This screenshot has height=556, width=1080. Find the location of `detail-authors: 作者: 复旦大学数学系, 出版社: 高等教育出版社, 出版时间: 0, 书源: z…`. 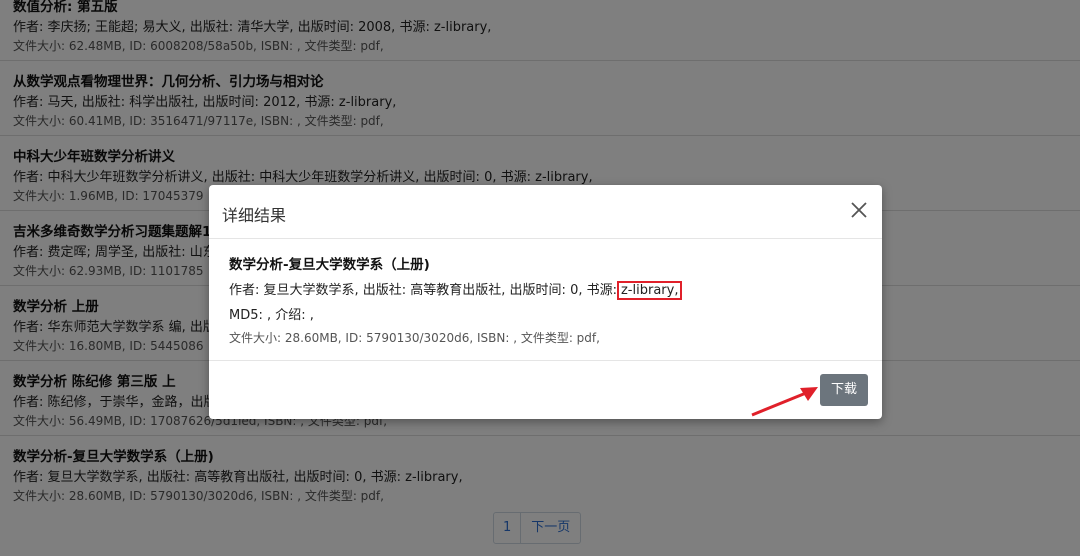

detail-authors: 作者: 复旦大学数学系, 出版社: 高等教育出版社, 出版时间: 0, 书源: z… is located at coordinates (456, 289).